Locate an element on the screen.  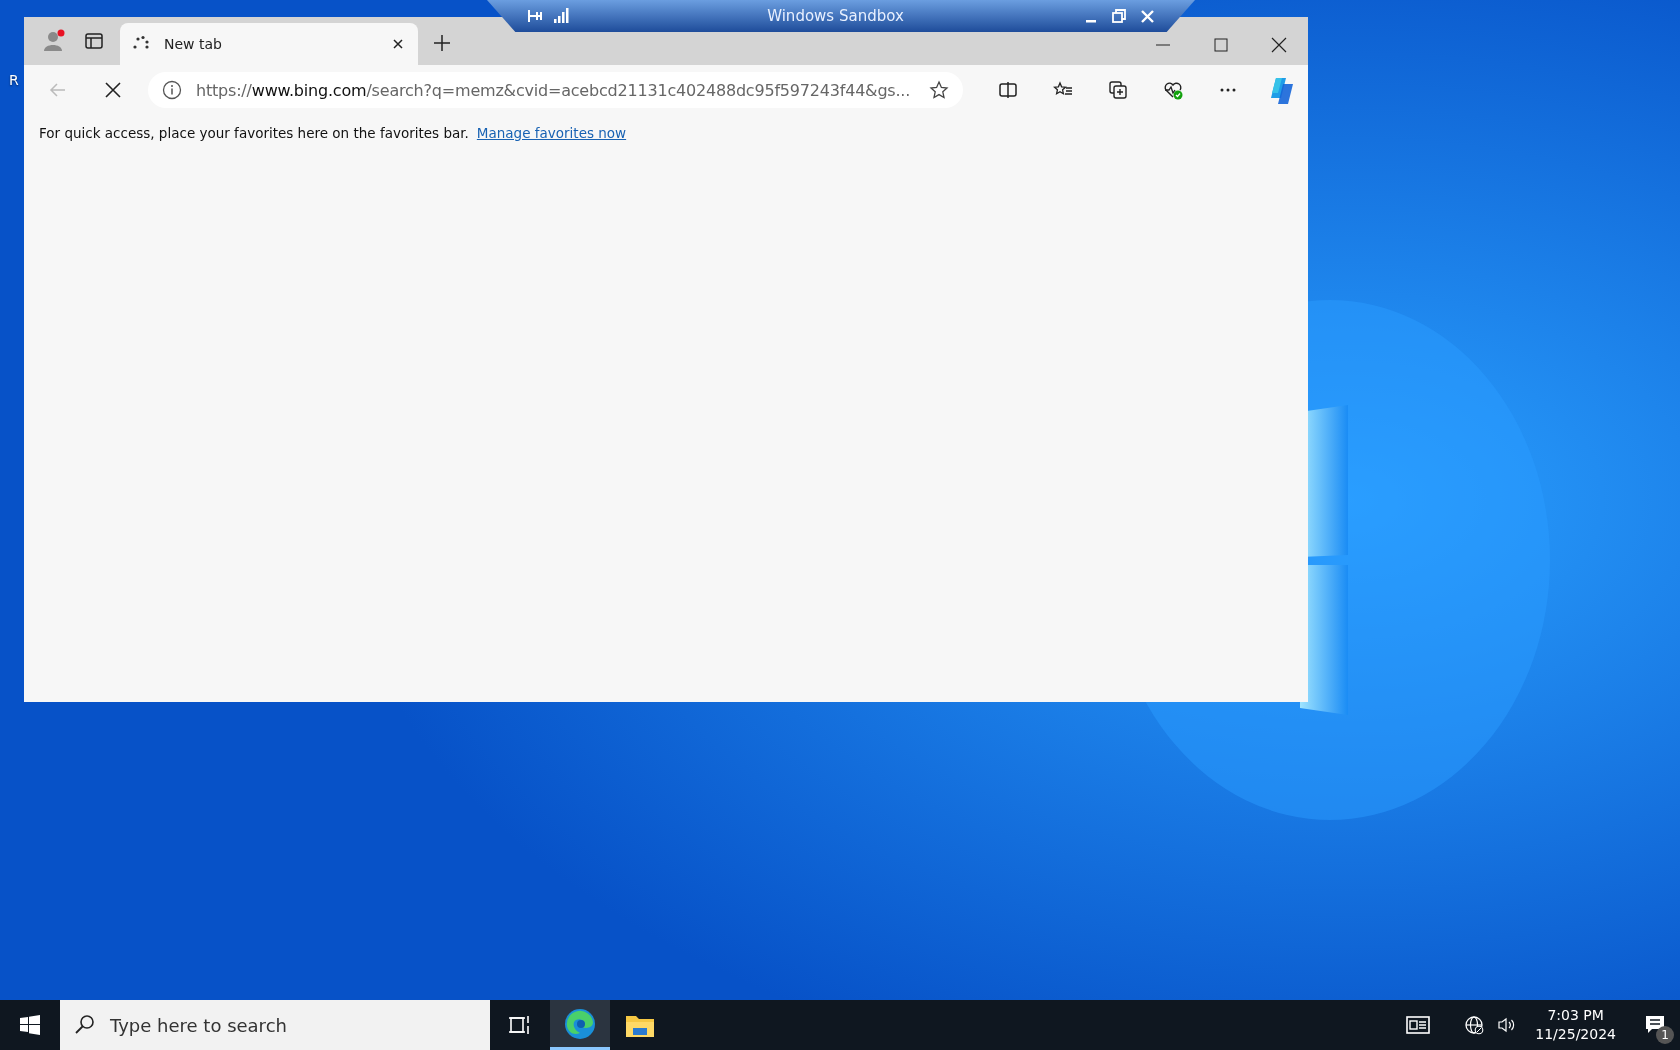
search-placeholder: Type here to search is located at coordinates (198, 1025).